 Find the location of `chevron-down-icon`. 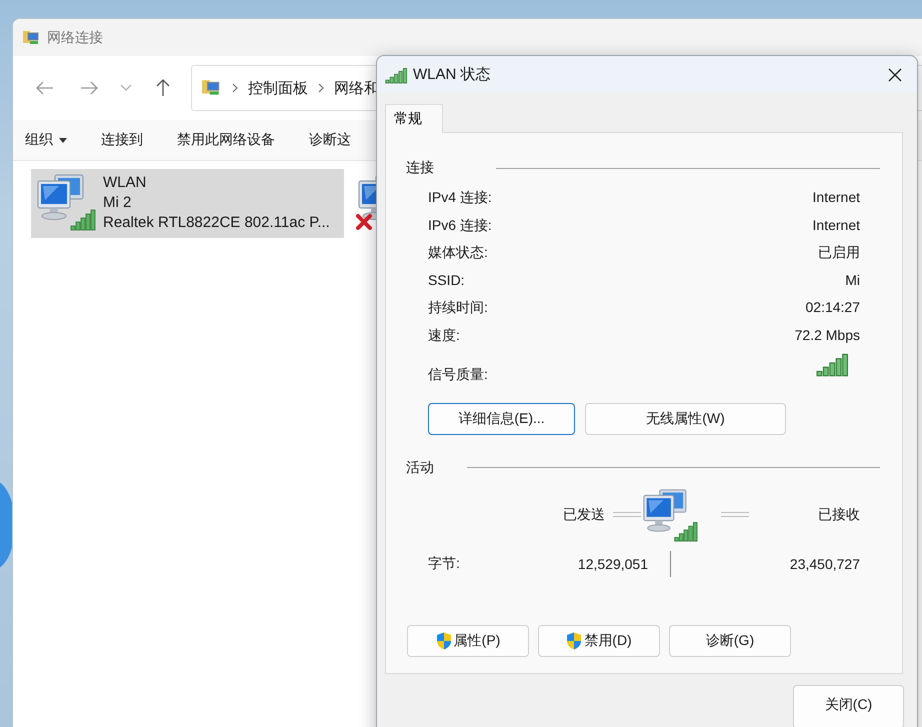

chevron-down-icon is located at coordinates (126, 87).